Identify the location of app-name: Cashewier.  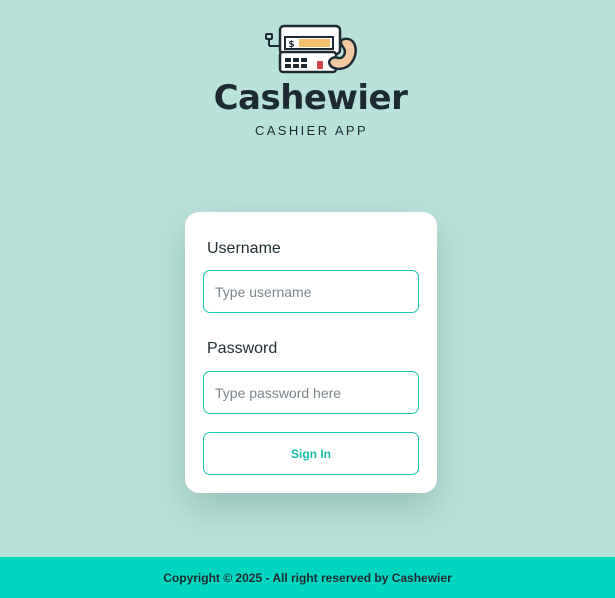
(310, 98).